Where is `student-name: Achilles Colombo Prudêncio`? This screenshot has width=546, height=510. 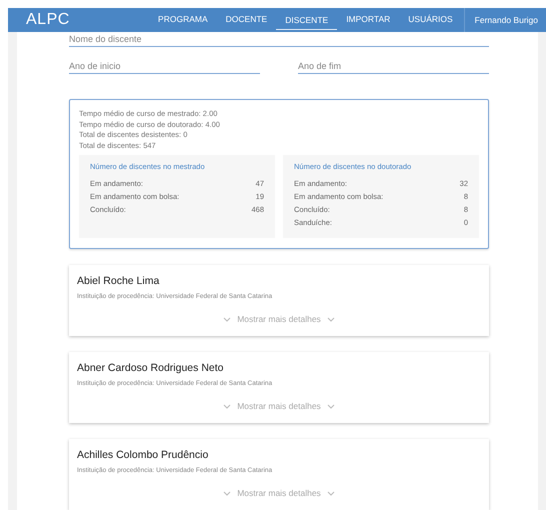
student-name: Achilles Colombo Prudêncio is located at coordinates (143, 455).